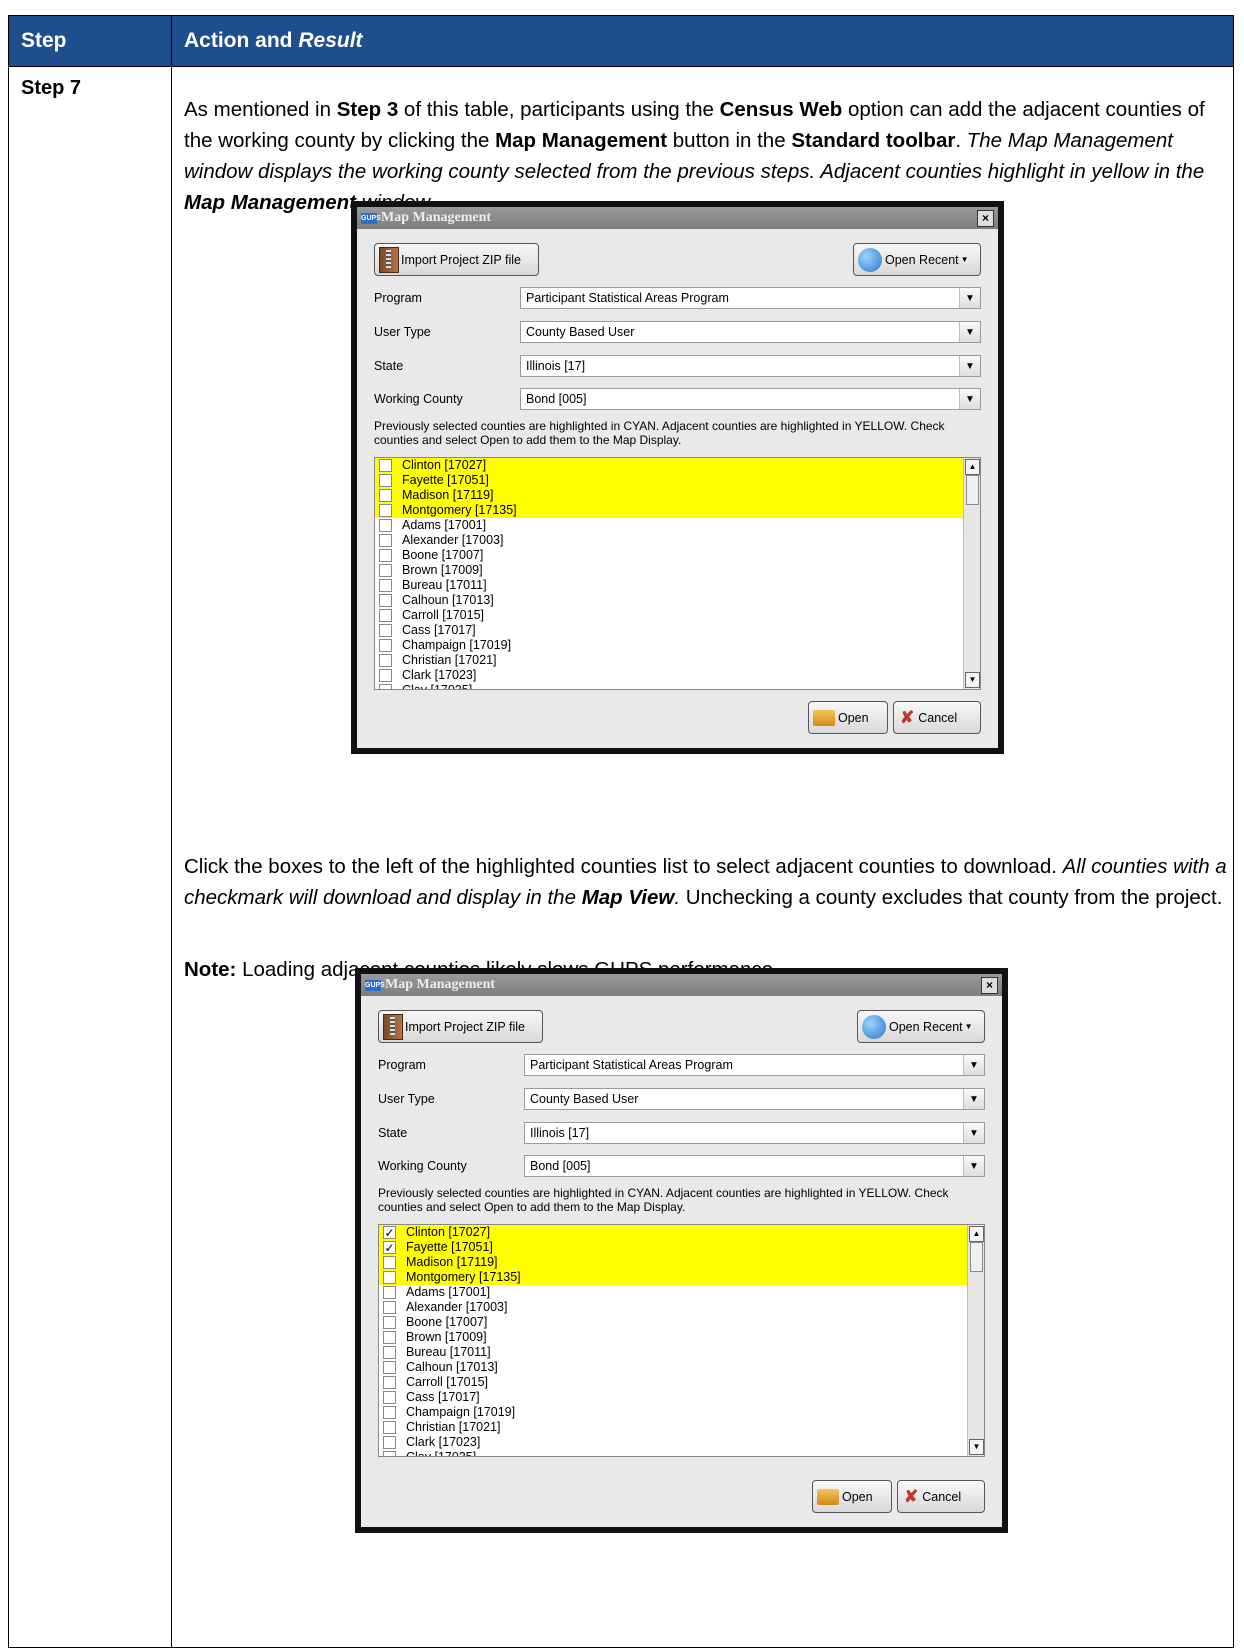 This screenshot has width=1244, height=1648. I want to click on county-list-item: Fayette [17051], so click(677, 480).